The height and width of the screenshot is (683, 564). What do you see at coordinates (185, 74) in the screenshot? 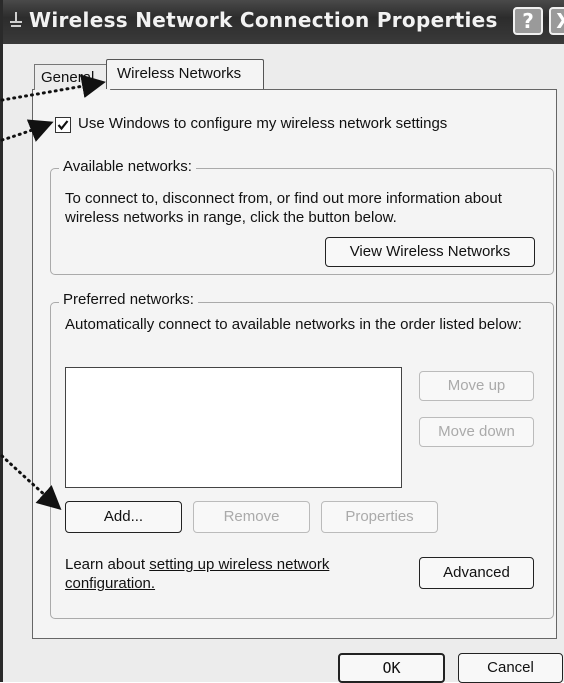
I see `tab-wireless-networks: Wireless Networks` at bounding box center [185, 74].